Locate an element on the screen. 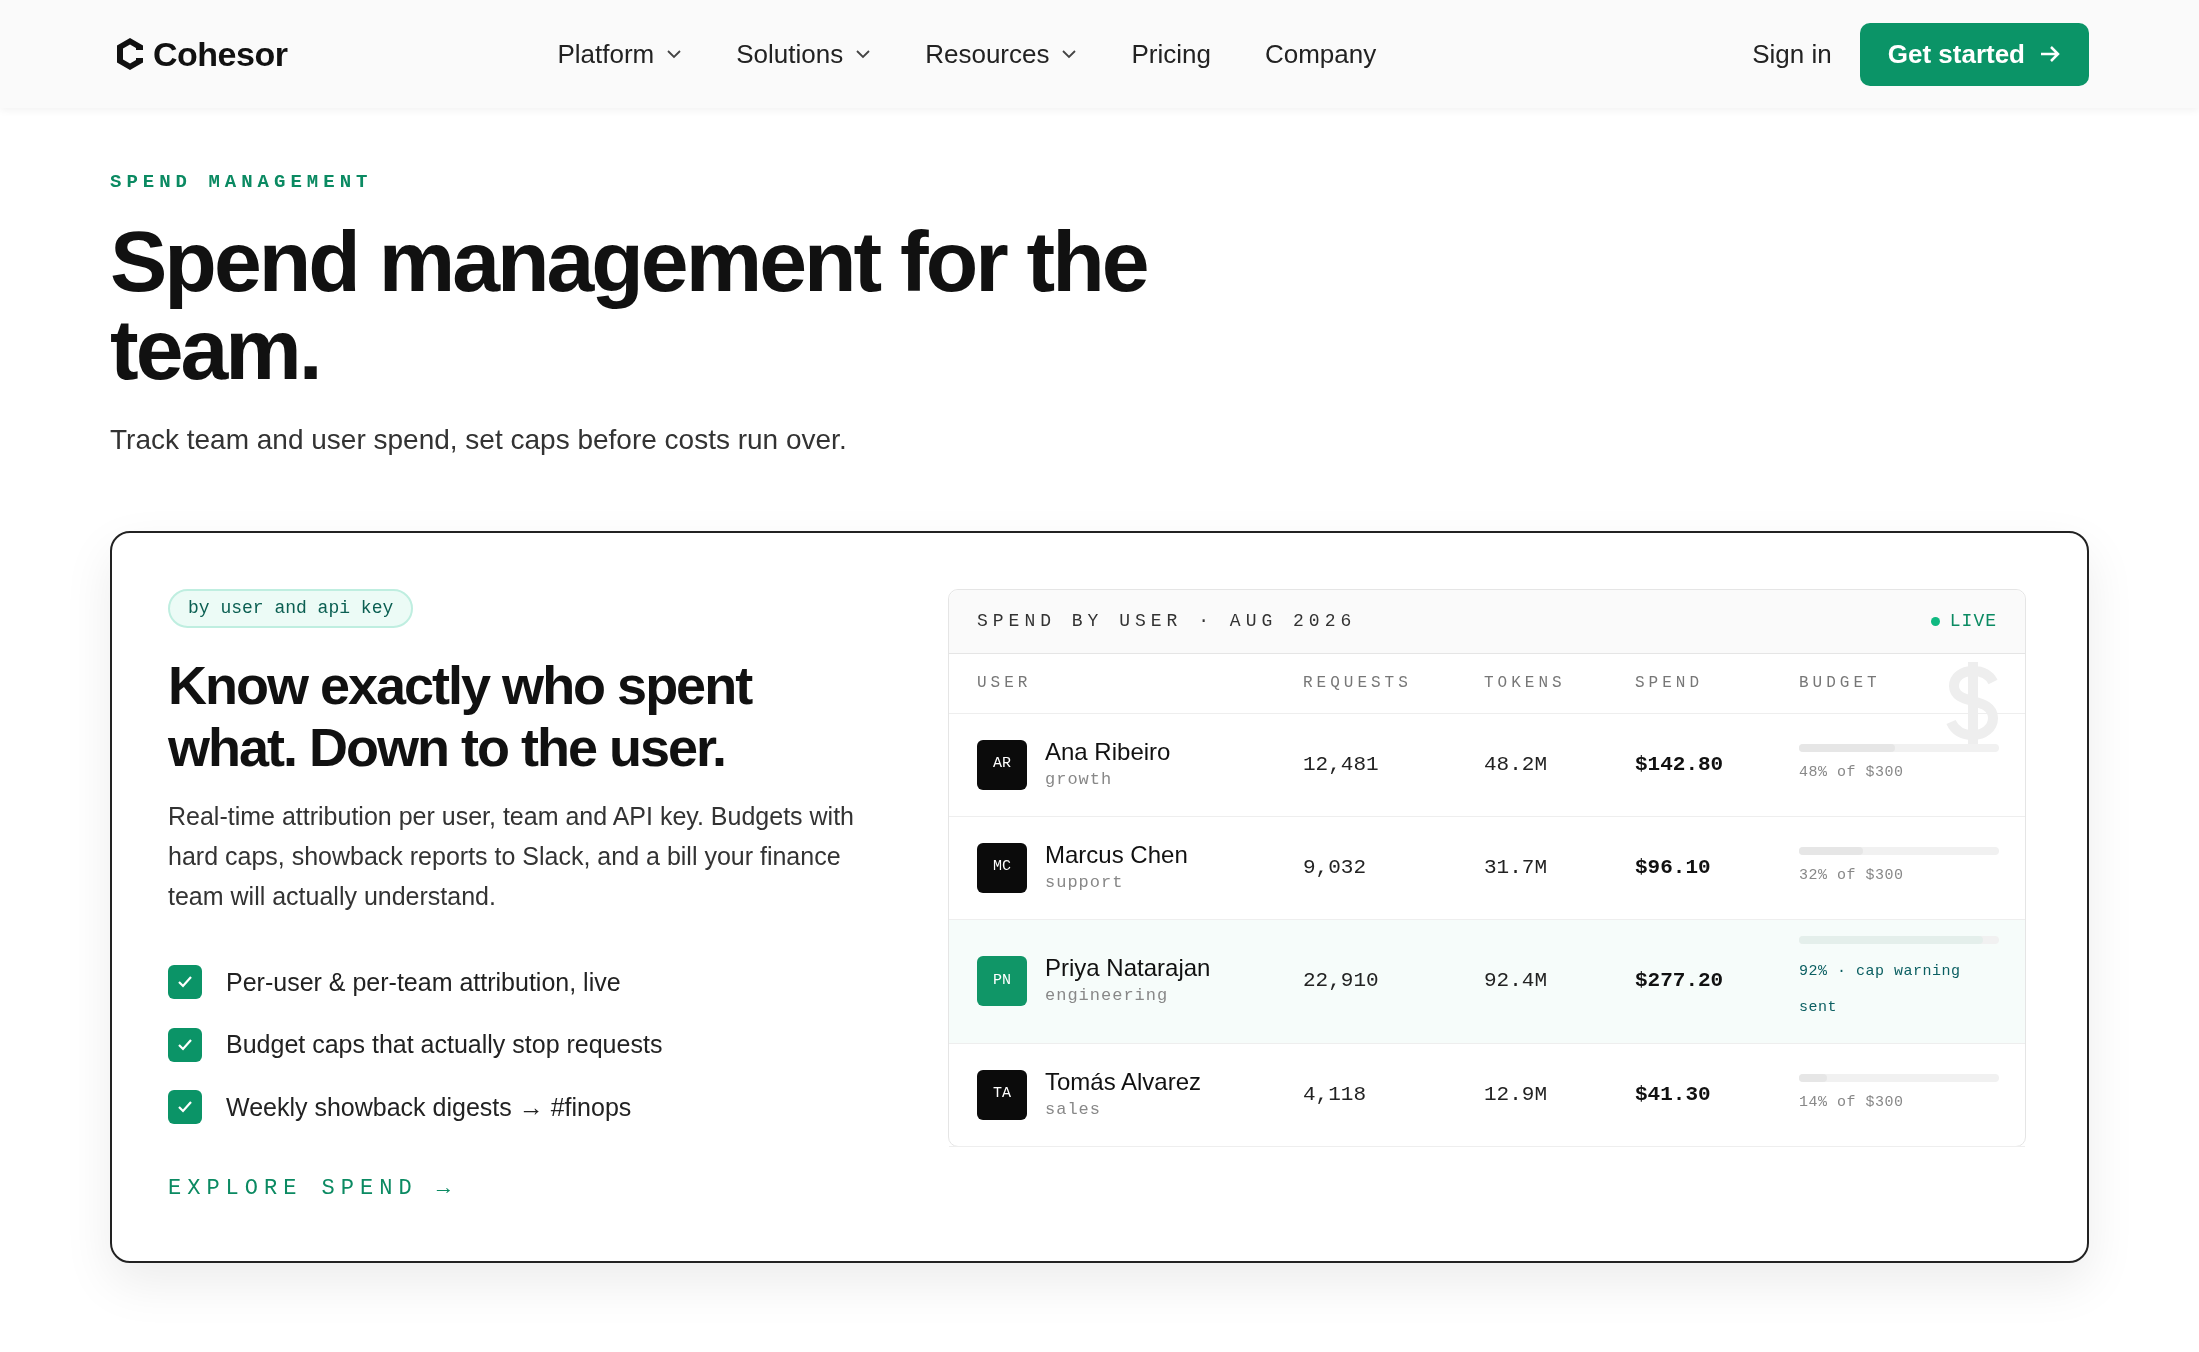 This screenshot has width=2199, height=1352. user-name: Priya Natarajan is located at coordinates (1128, 968).